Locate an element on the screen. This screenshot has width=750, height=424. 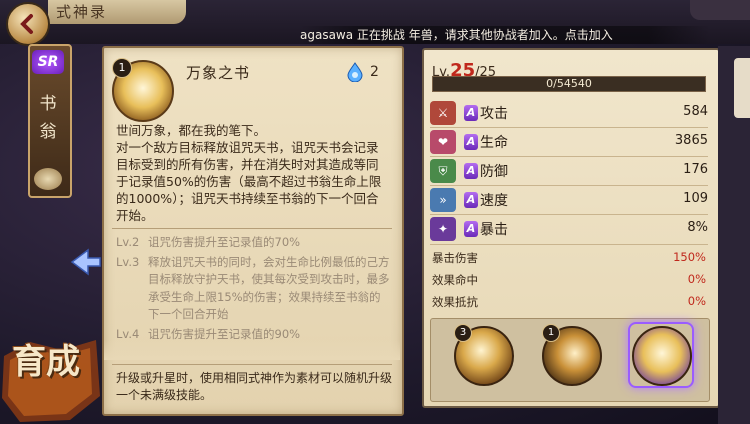
card-ornament-icon is located at coordinates (48, 179).